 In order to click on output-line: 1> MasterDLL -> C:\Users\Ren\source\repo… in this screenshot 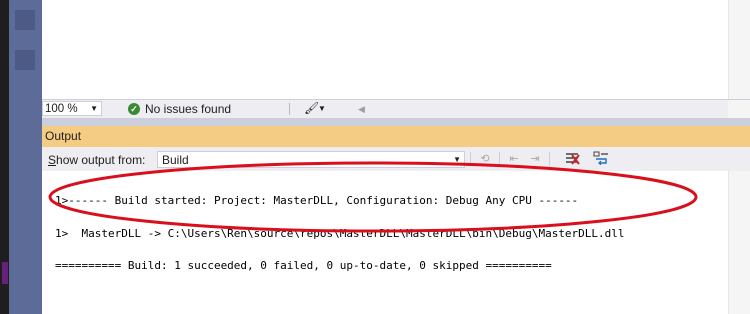, I will do `click(340, 233)`.